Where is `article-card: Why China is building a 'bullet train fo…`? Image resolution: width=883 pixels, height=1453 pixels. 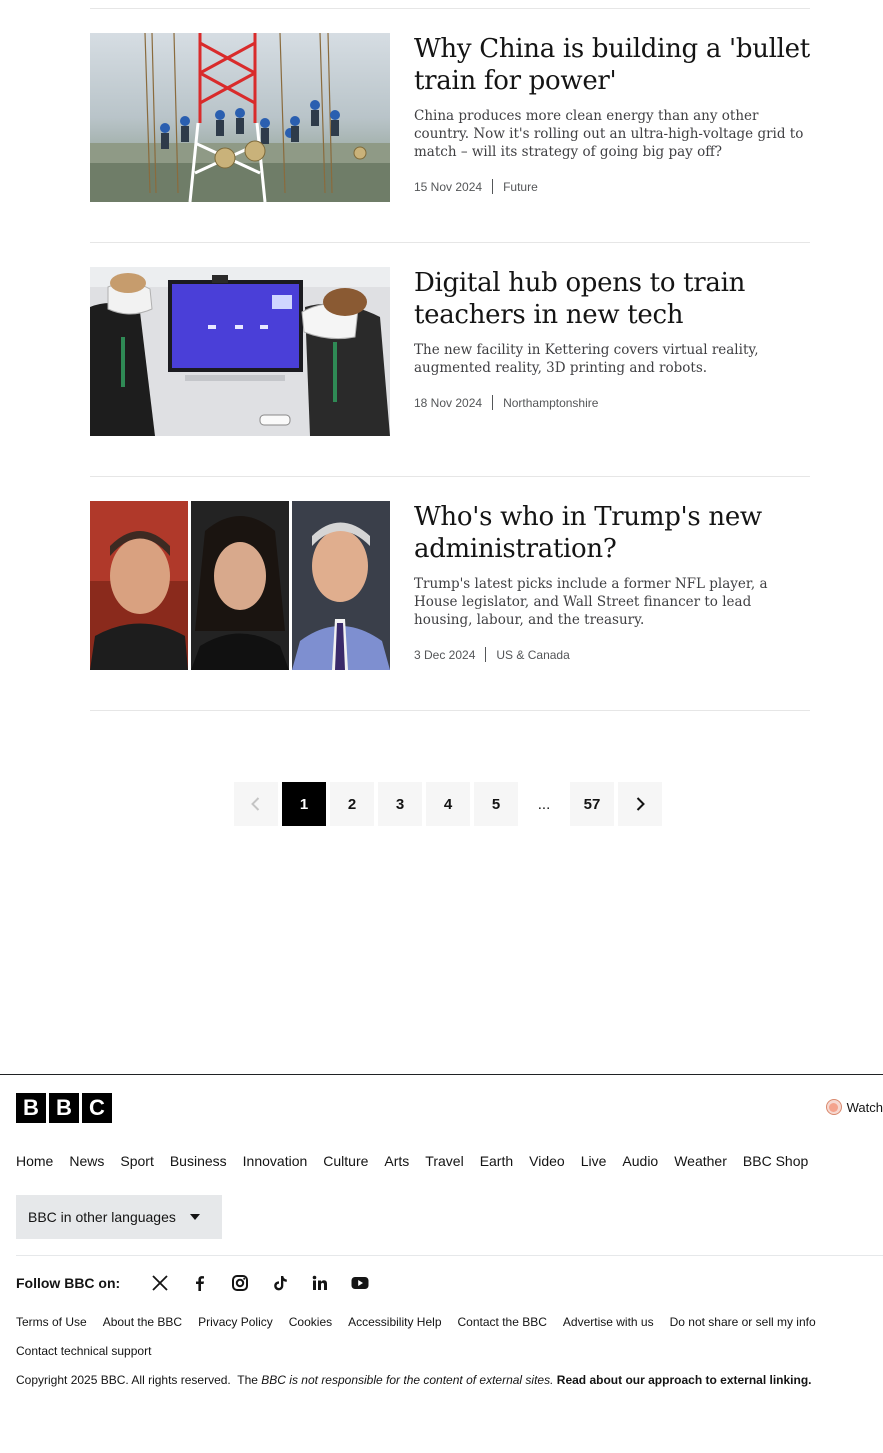 article-card: Why China is building a 'bullet train fo… is located at coordinates (450, 125).